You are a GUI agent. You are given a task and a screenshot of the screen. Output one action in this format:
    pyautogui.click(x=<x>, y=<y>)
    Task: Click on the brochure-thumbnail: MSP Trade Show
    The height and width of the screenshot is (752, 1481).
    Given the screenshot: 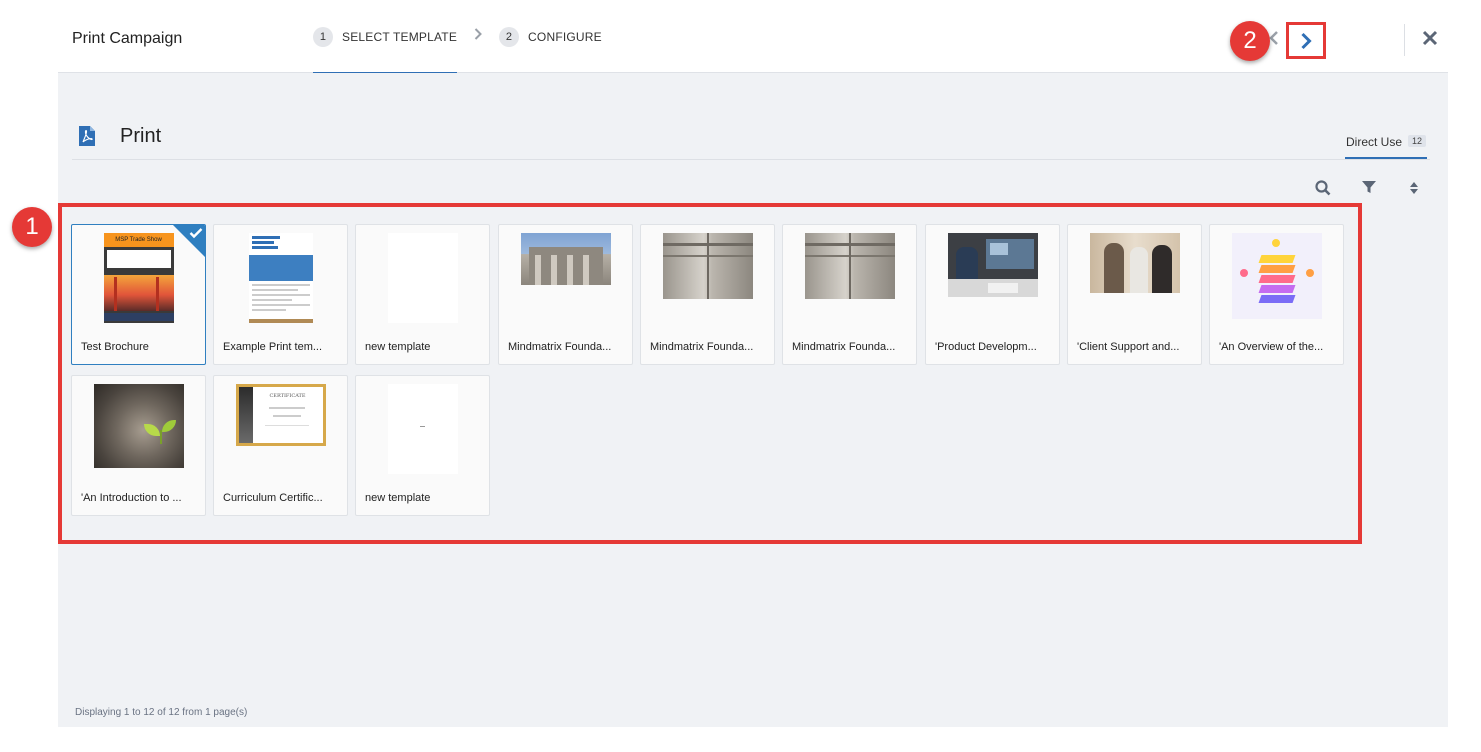 What is the action you would take?
    pyautogui.click(x=138, y=278)
    